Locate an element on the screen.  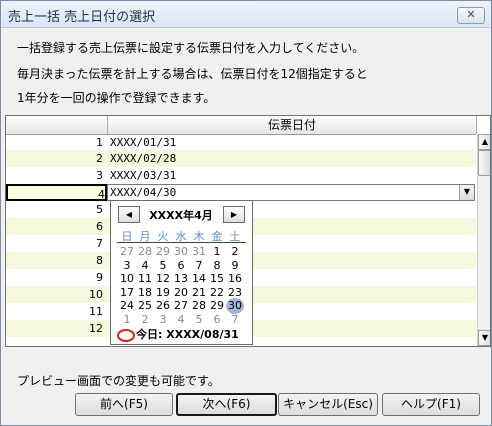
today-button: 今日: XXXX/08/31 is located at coordinates (178, 334).